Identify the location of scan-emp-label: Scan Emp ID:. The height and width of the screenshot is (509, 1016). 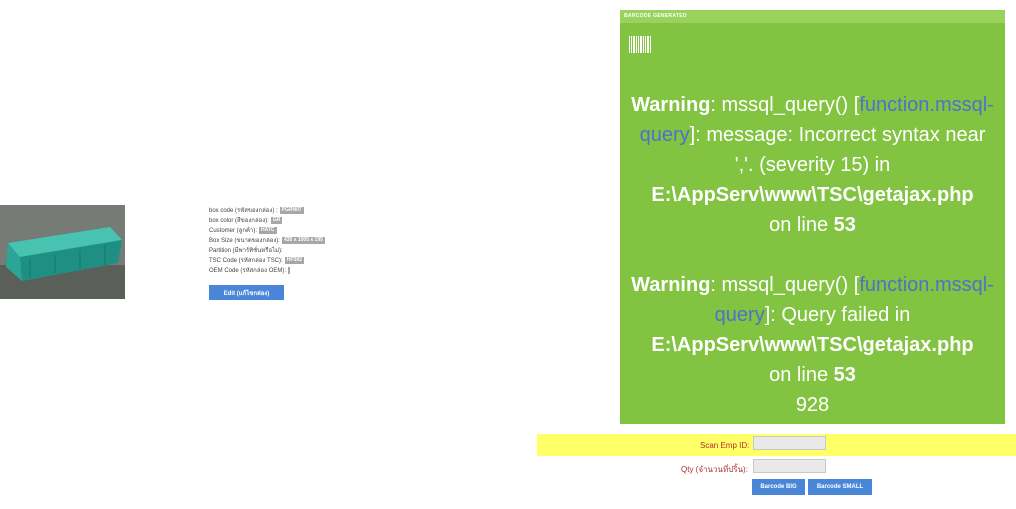
(725, 445).